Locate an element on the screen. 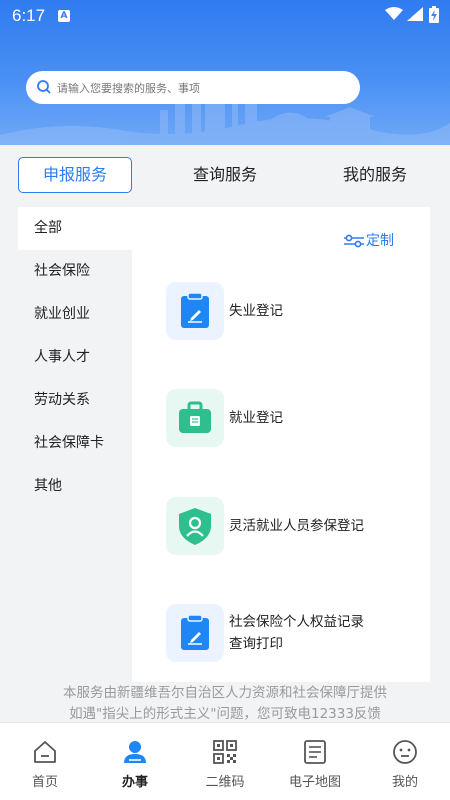  wifi-icon is located at coordinates (394, 13).